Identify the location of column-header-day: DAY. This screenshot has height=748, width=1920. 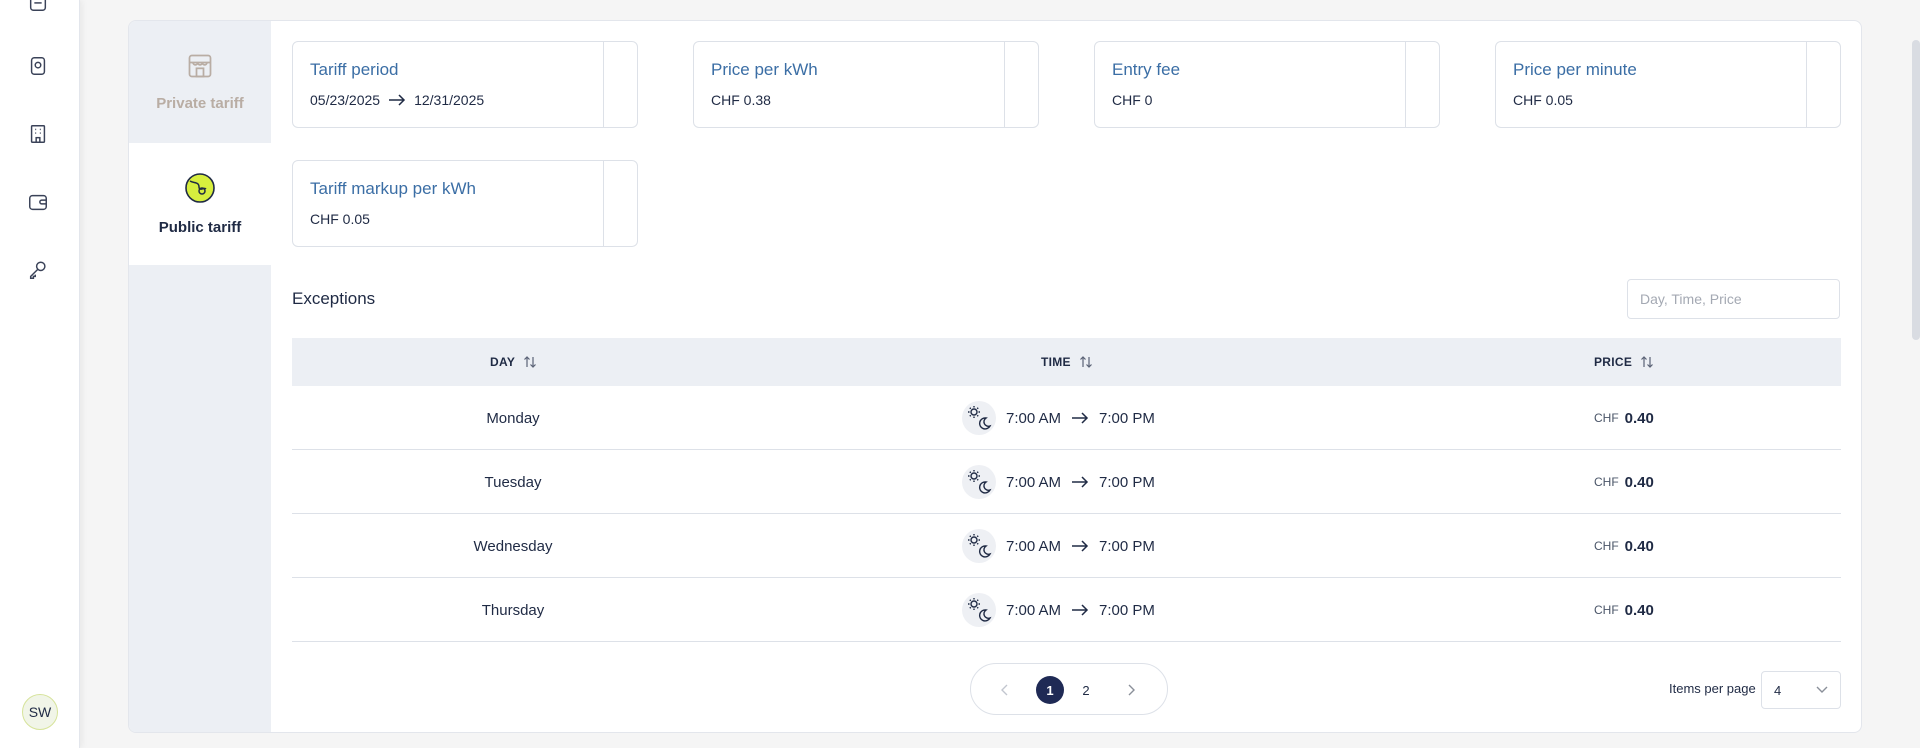
(513, 362).